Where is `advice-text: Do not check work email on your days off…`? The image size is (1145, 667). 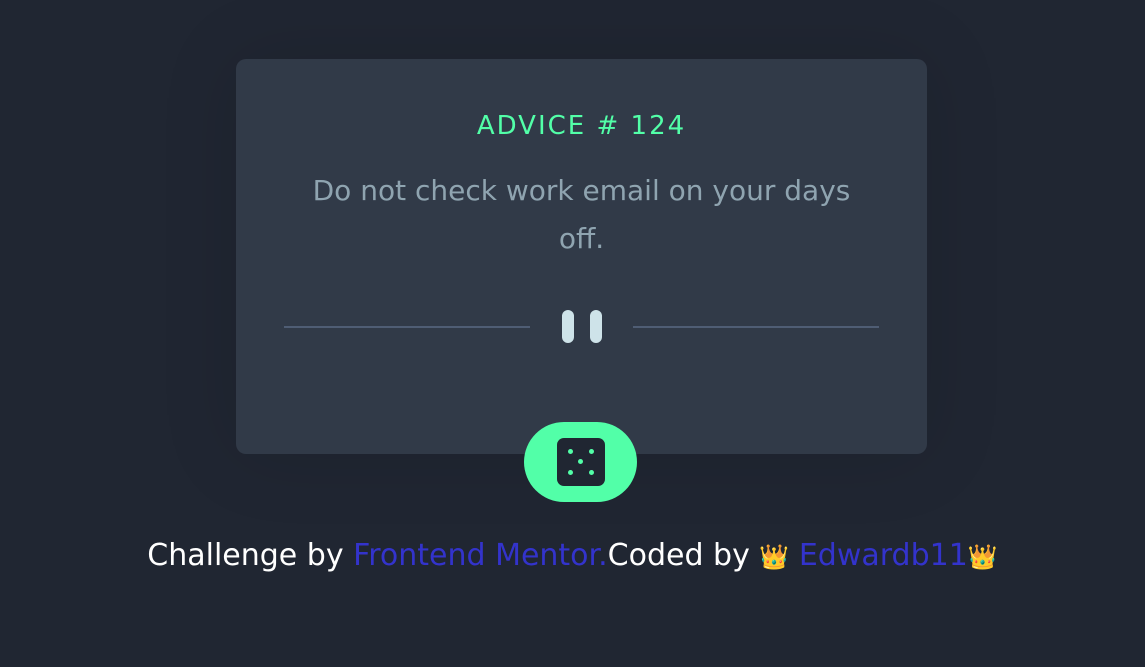 advice-text: Do not check work email on your days off… is located at coordinates (581, 214).